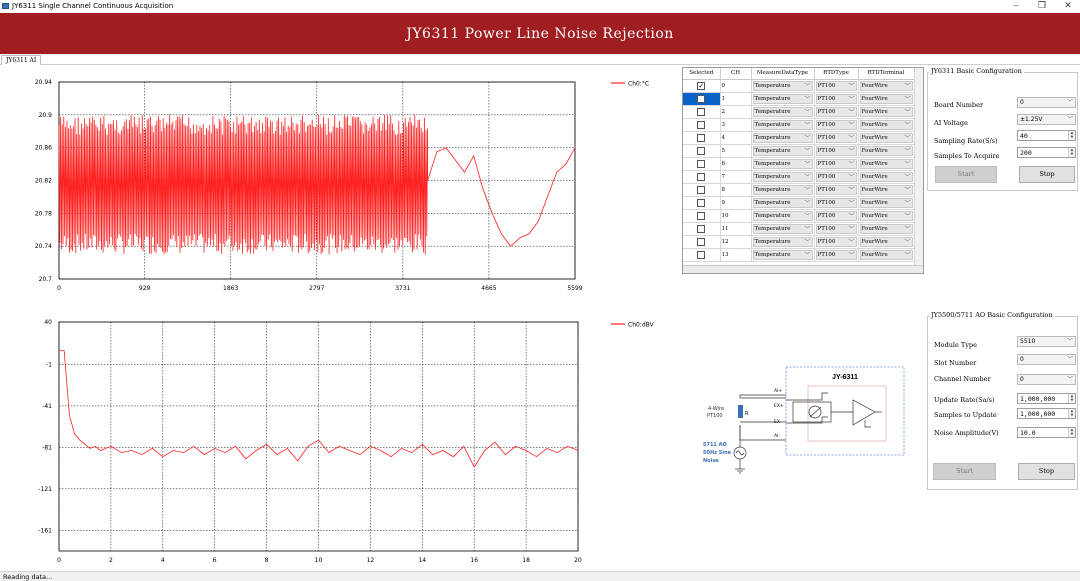 The width and height of the screenshot is (1080, 581). I want to click on col-header-measure-type: MeasureDataType, so click(783, 74).